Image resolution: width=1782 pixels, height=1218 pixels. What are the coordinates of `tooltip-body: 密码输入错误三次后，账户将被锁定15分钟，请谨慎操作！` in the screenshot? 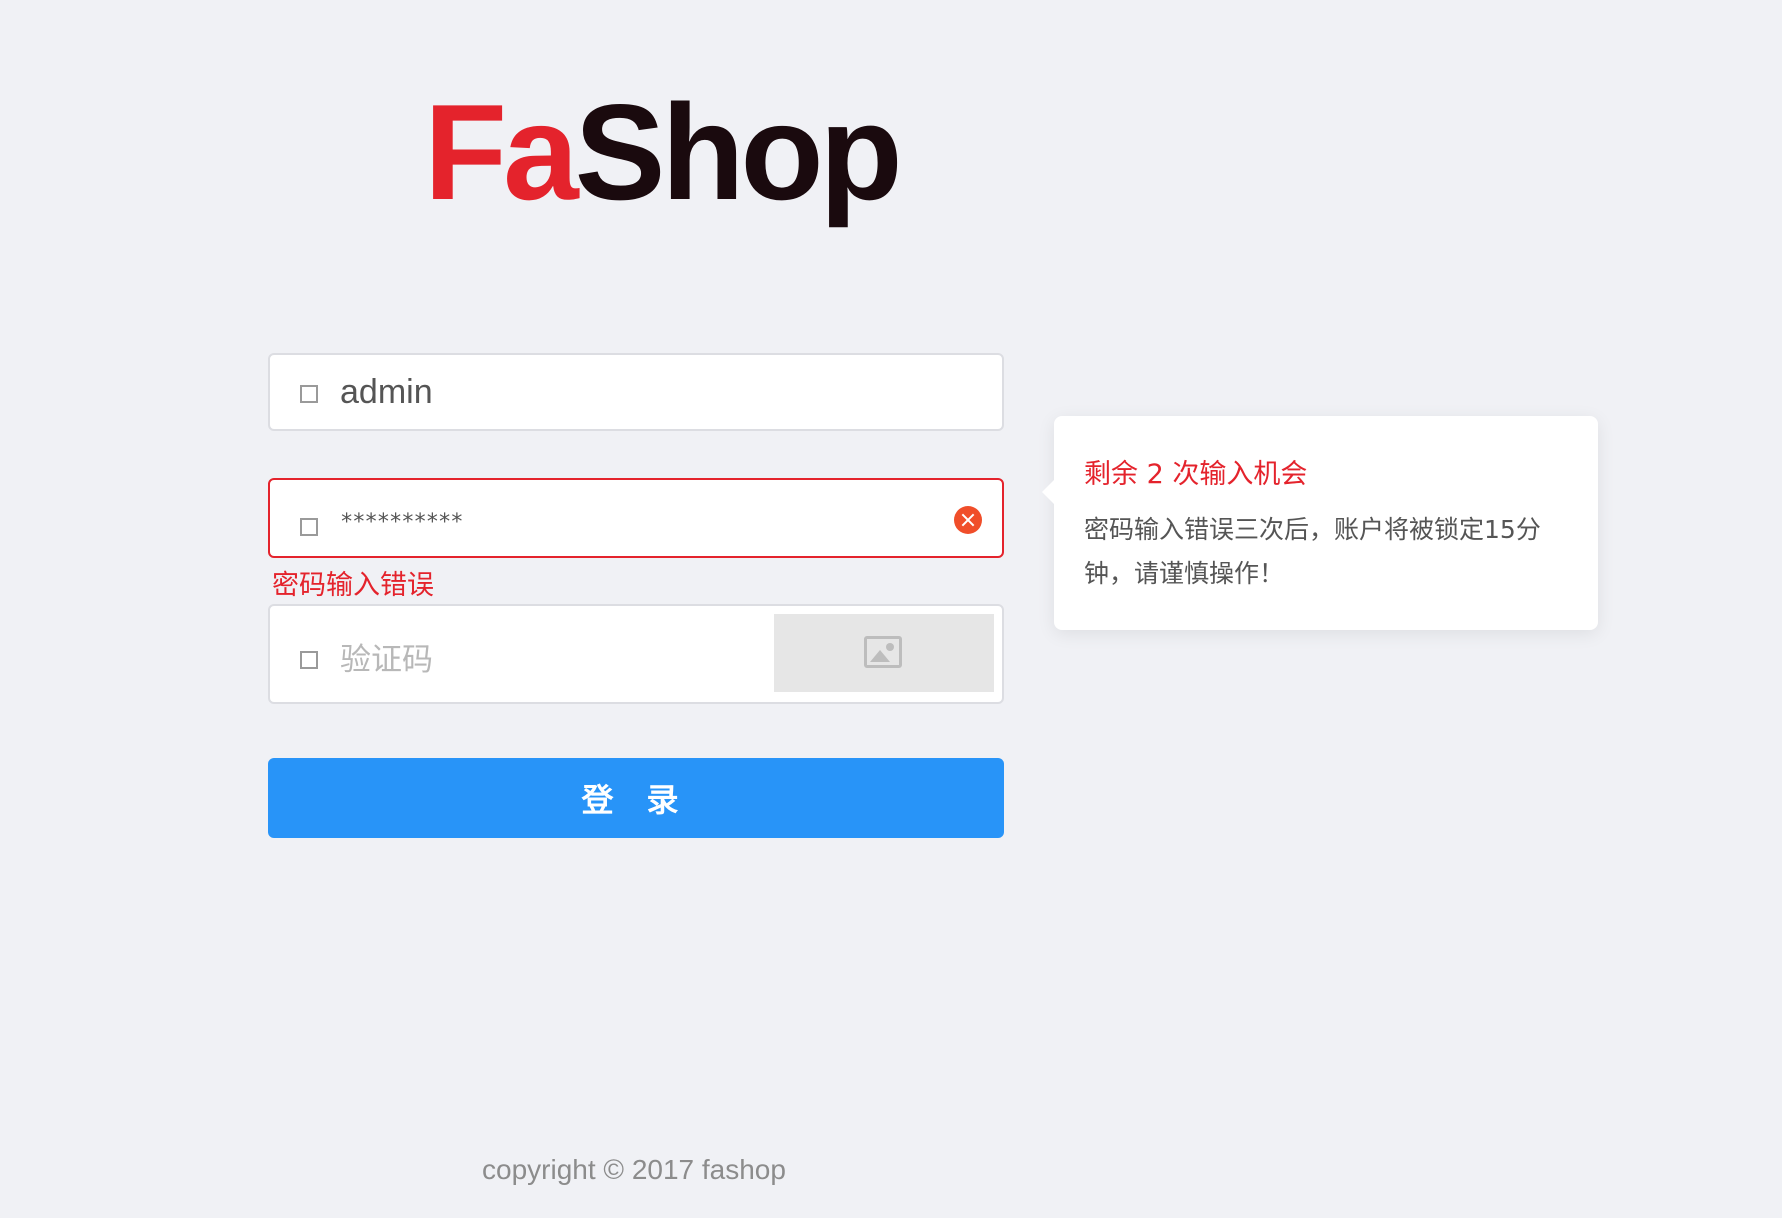 It's located at (1312, 551).